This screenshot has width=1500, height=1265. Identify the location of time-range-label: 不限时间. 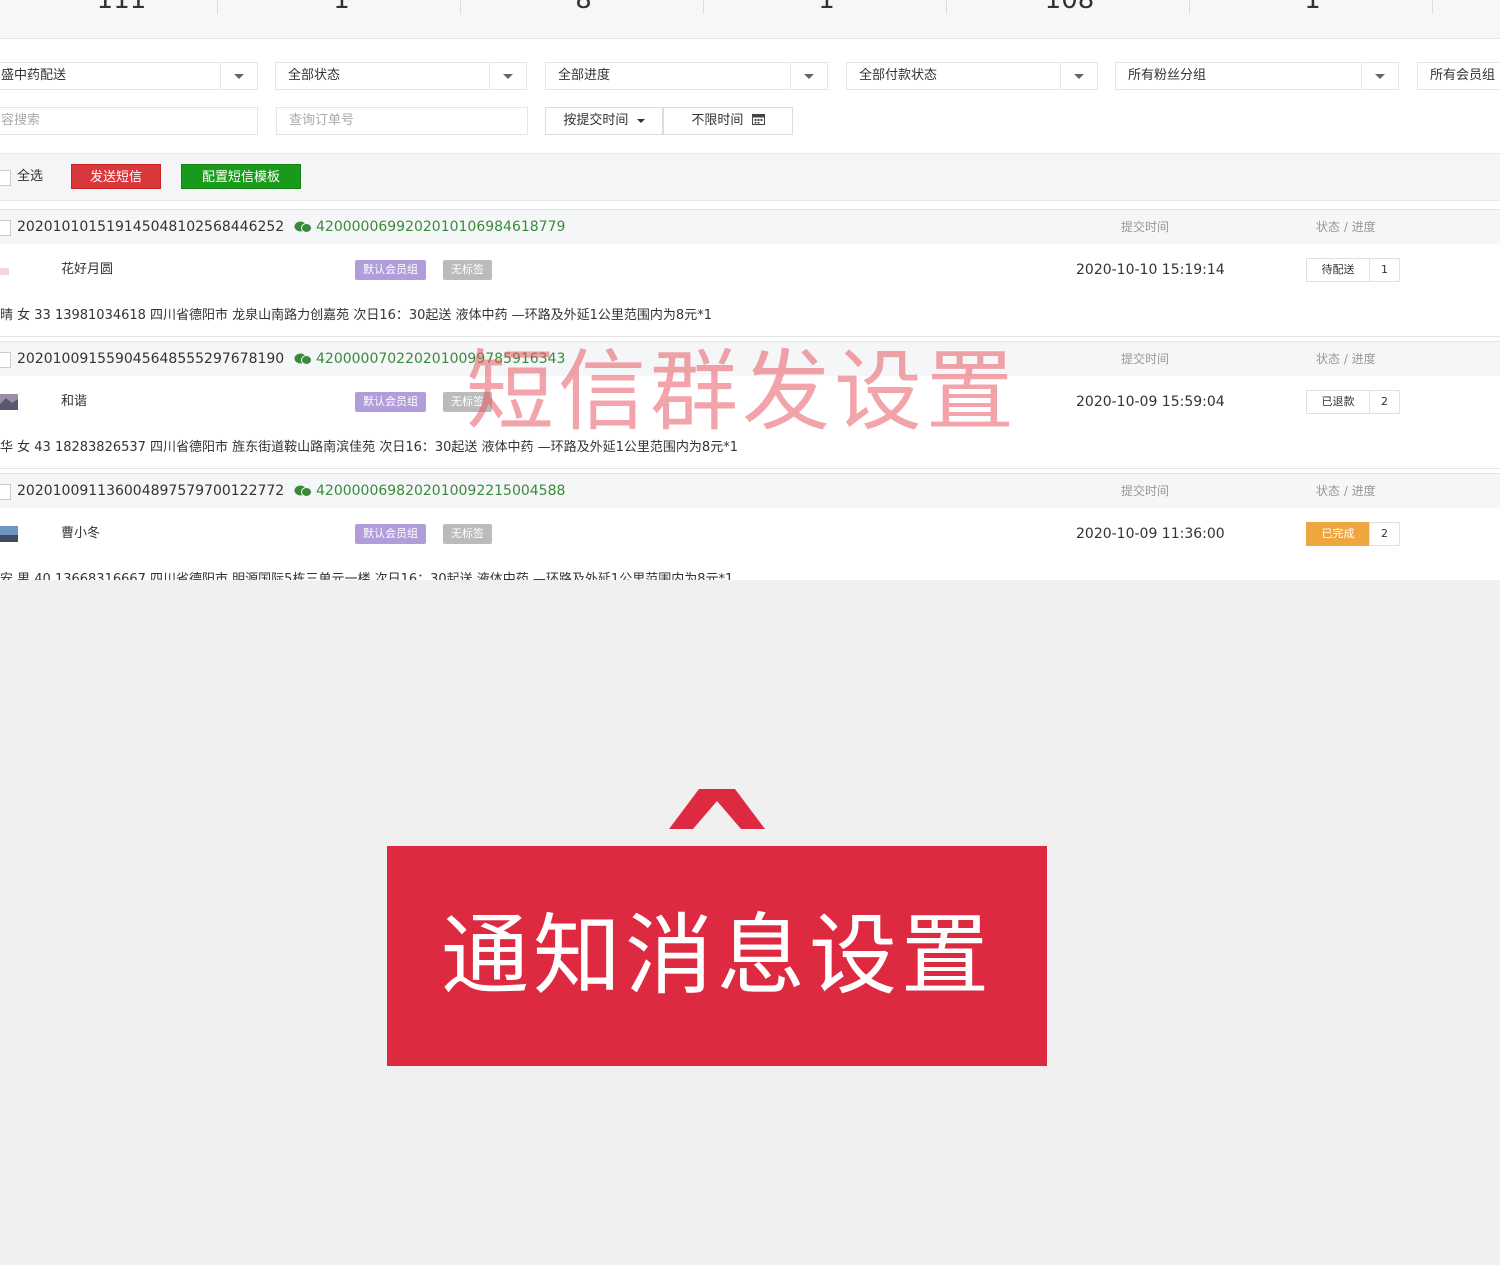
(717, 120).